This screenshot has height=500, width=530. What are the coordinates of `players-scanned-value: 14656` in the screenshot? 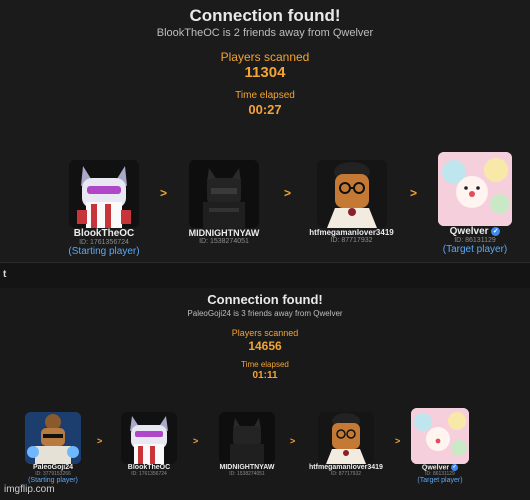 It's located at (265, 346).